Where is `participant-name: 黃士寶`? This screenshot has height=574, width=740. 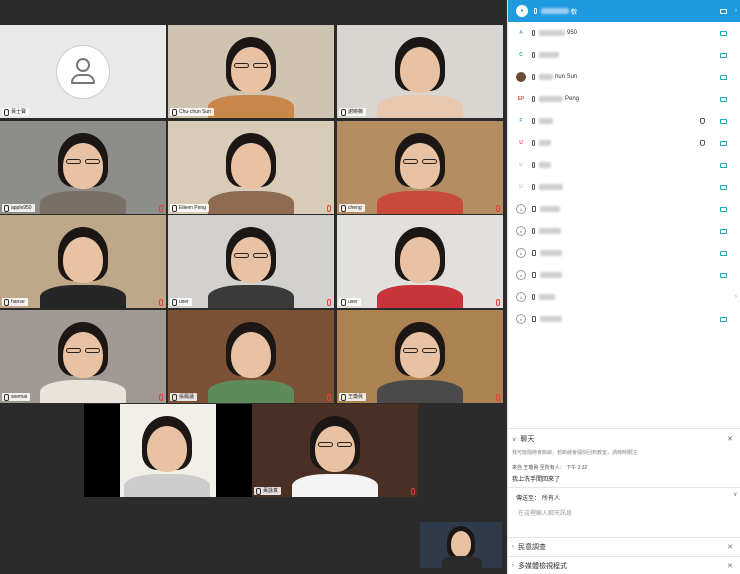 participant-name: 黃士寶 is located at coordinates (19, 112).